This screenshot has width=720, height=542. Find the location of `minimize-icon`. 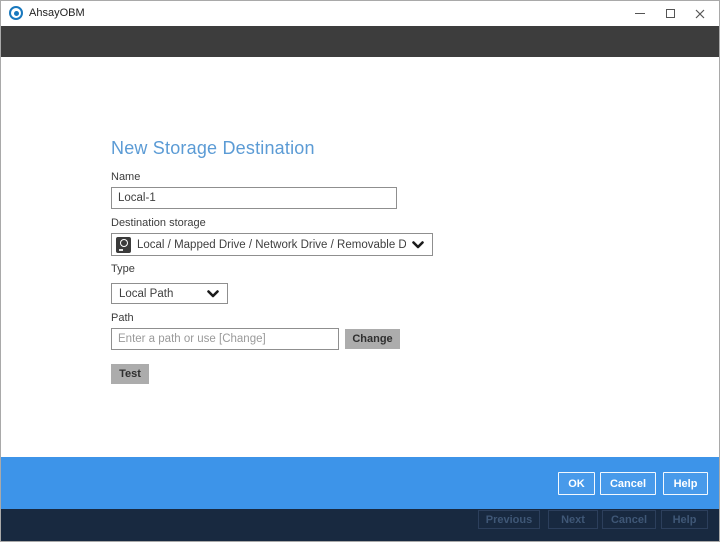

minimize-icon is located at coordinates (640, 13).